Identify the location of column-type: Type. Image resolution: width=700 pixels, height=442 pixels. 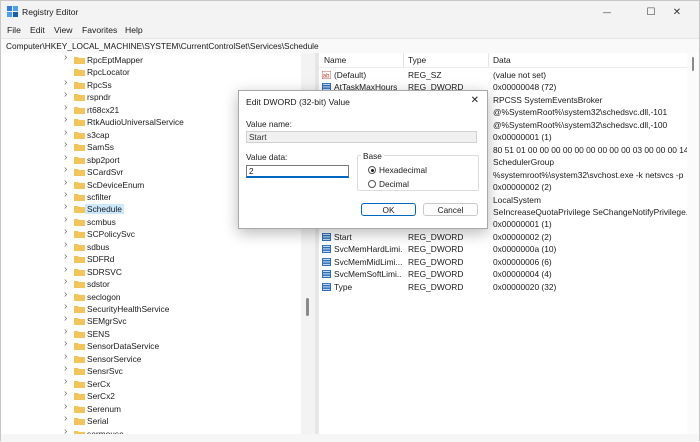
(417, 60).